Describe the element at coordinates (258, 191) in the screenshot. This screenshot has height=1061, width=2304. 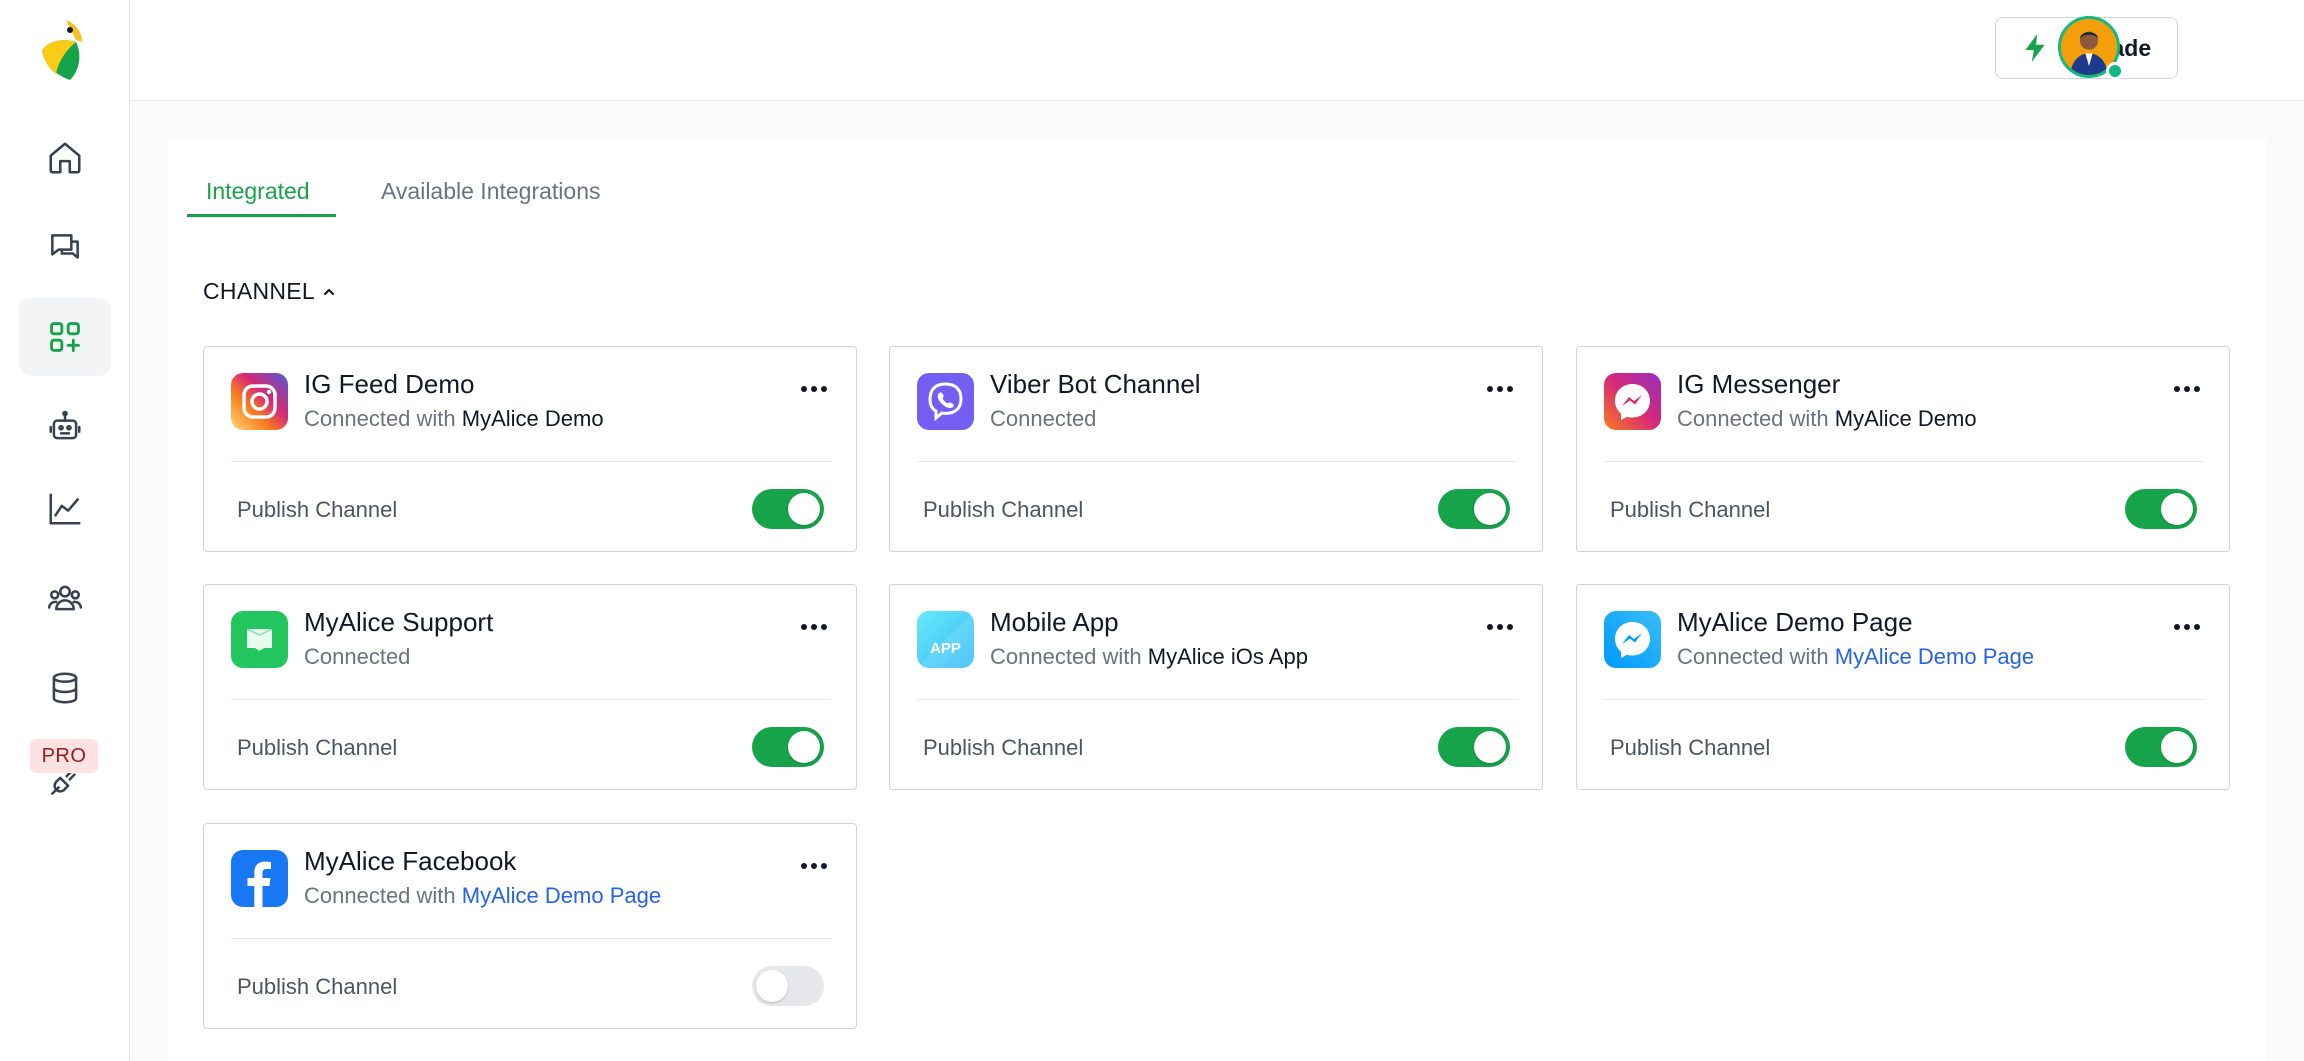
I see `tab-integrated: Integrated` at that location.